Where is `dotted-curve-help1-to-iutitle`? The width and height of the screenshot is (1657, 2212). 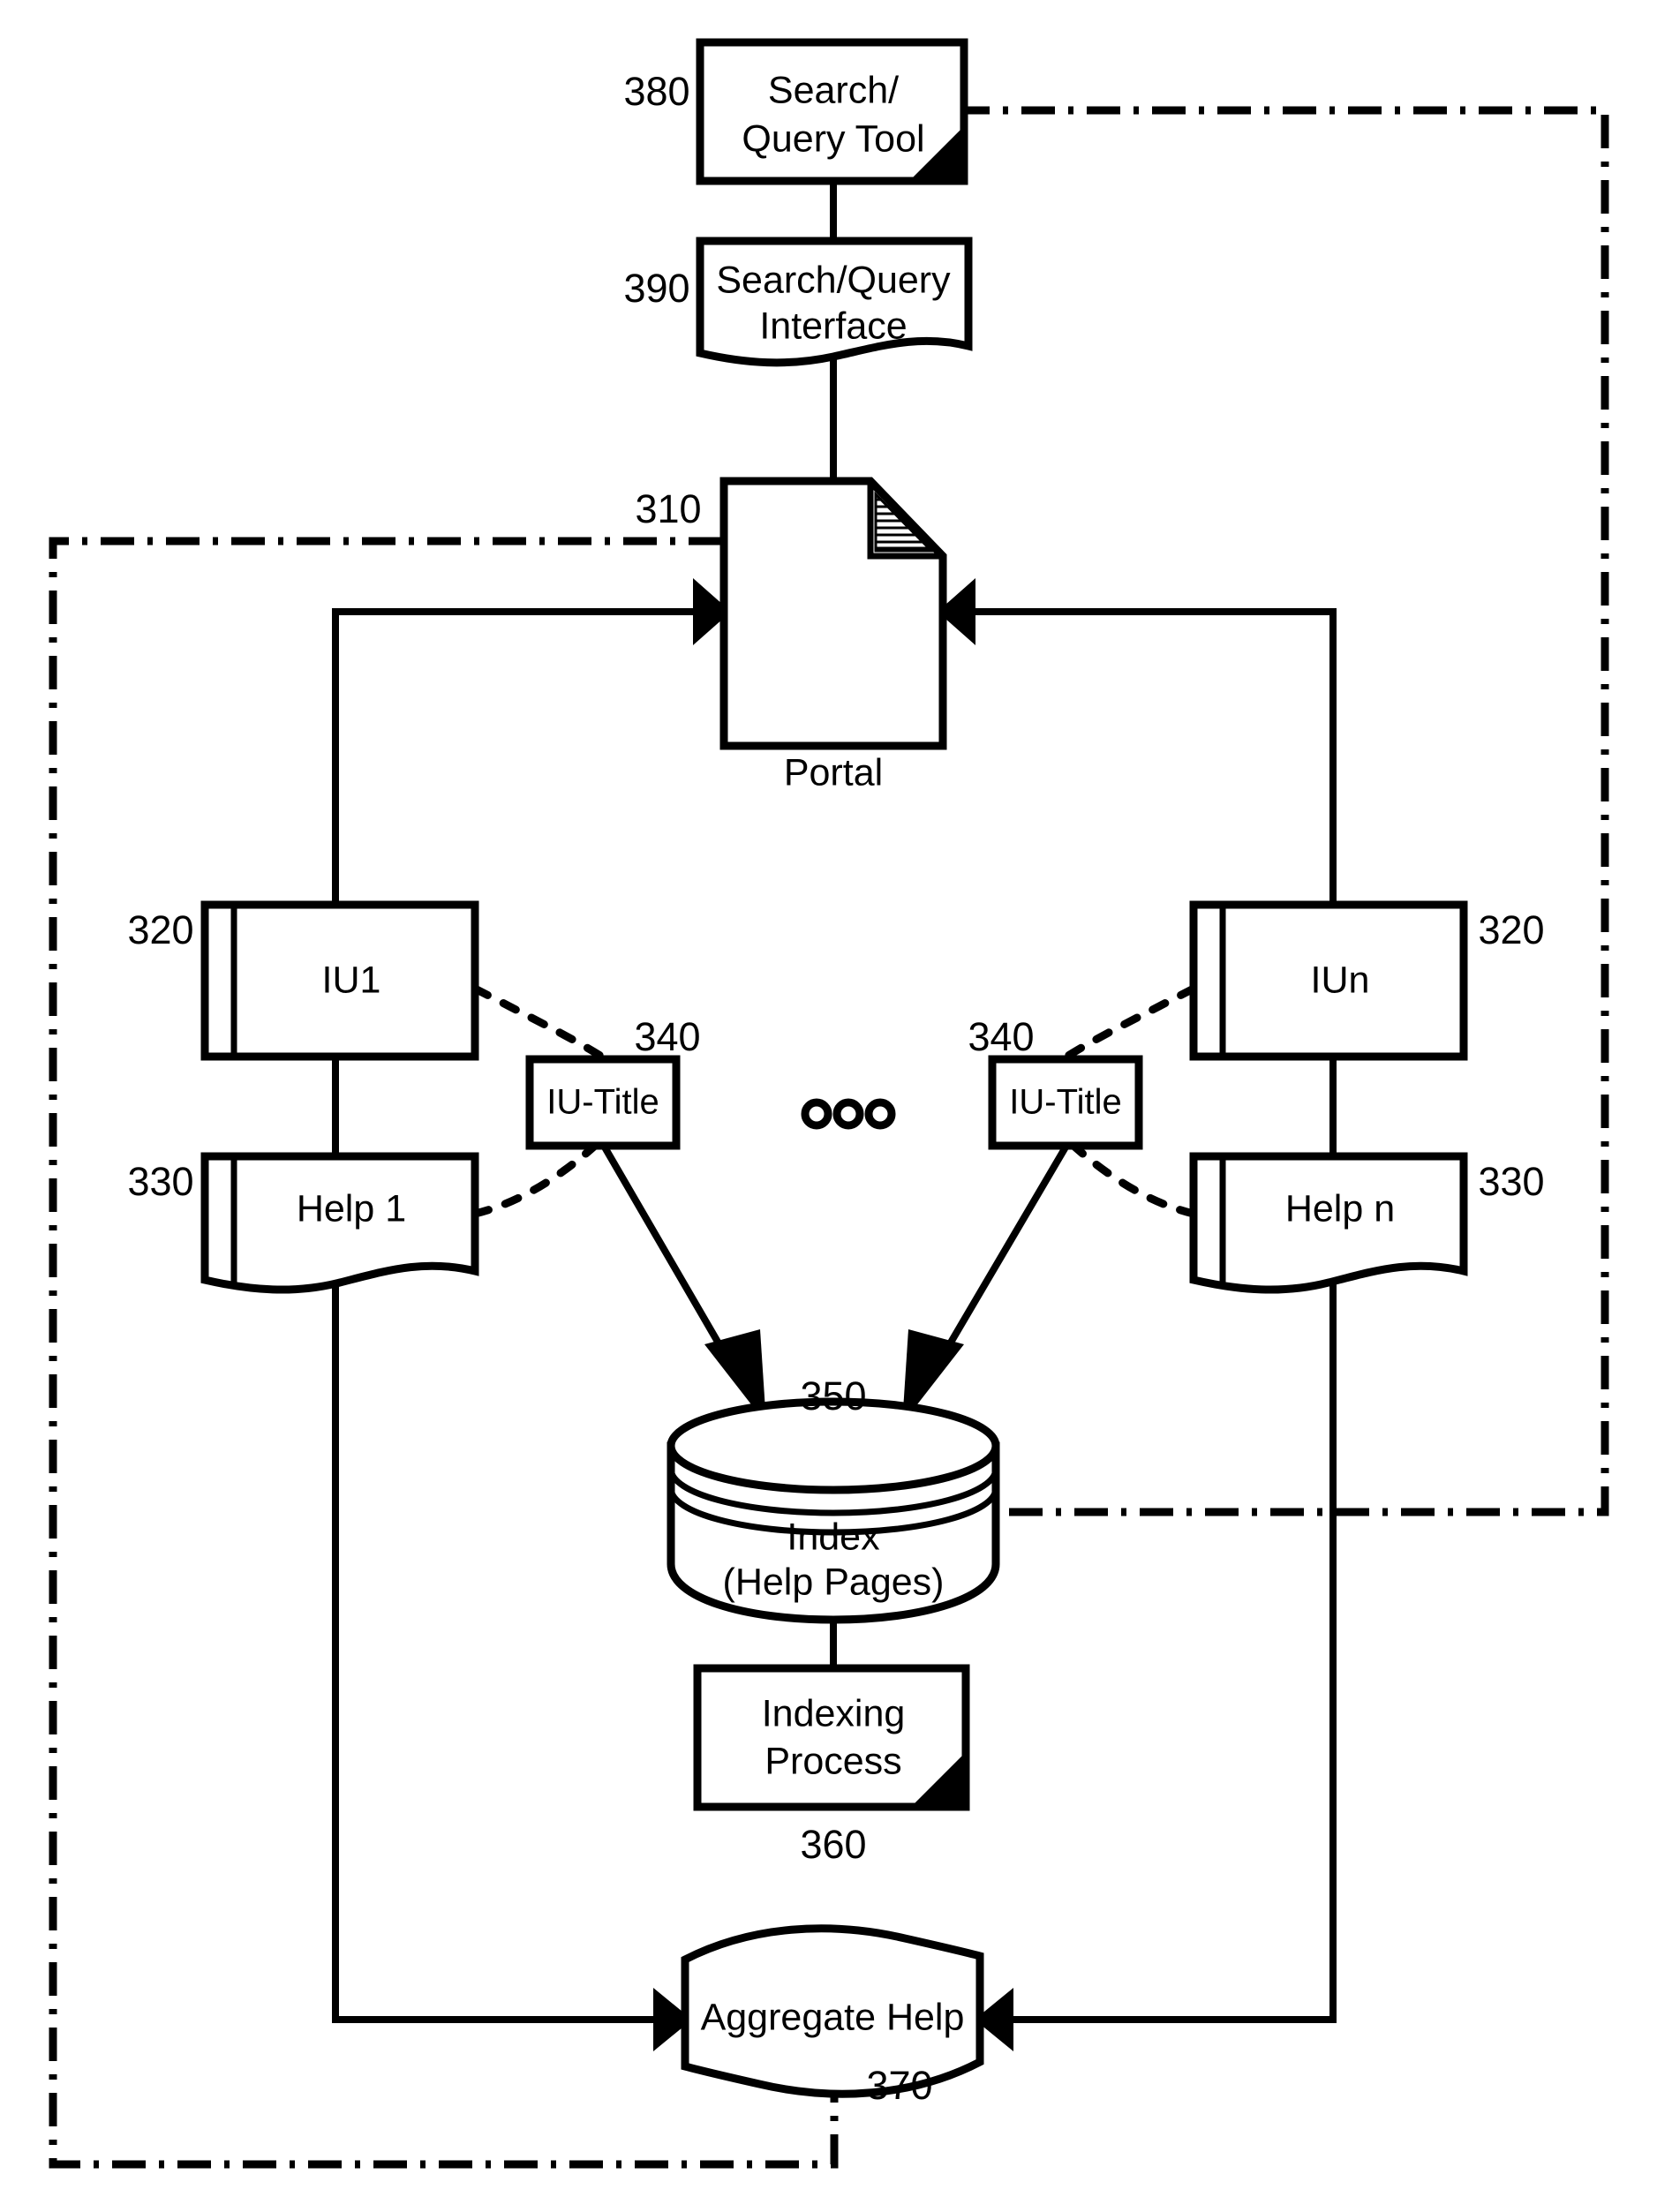
dotted-curve-help1-to-iutitle is located at coordinates (539, 1176).